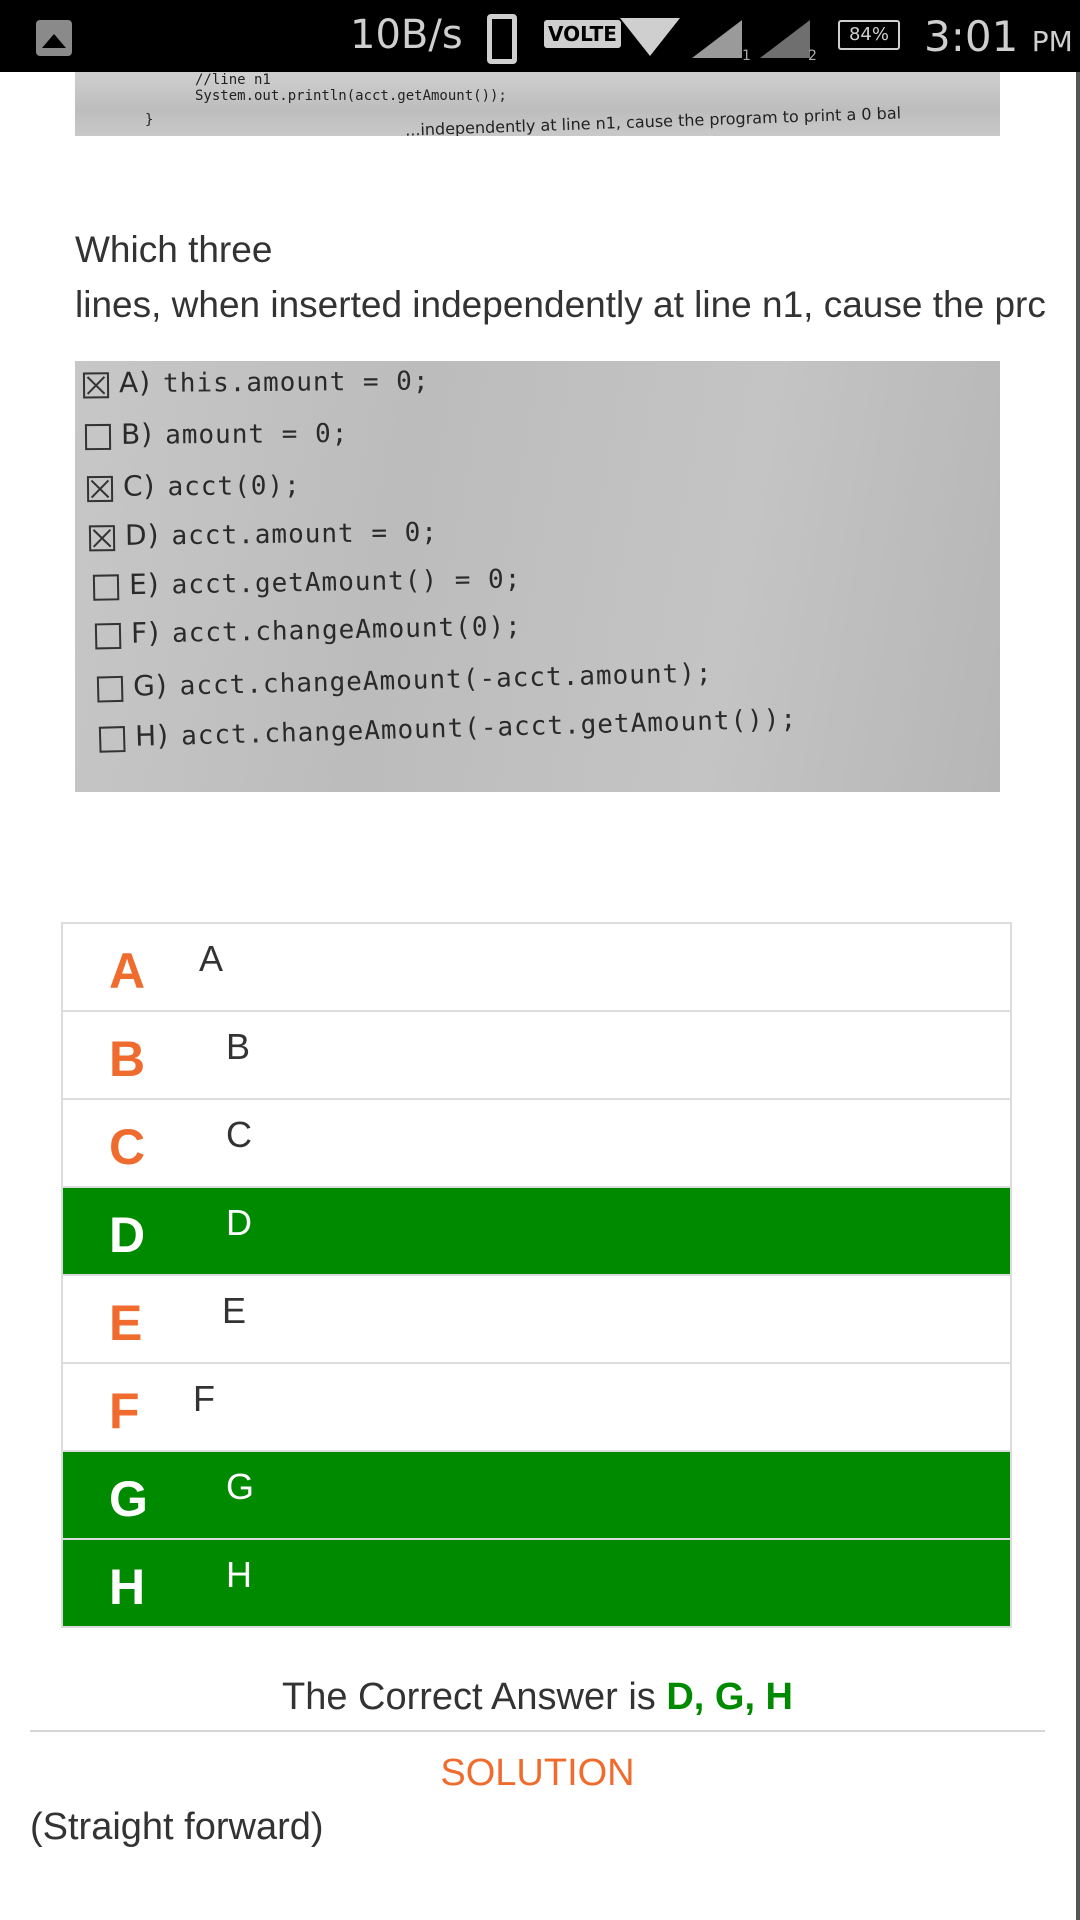  Describe the element at coordinates (177, 1827) in the screenshot. I see `solution-text: (Straight forward)` at that location.